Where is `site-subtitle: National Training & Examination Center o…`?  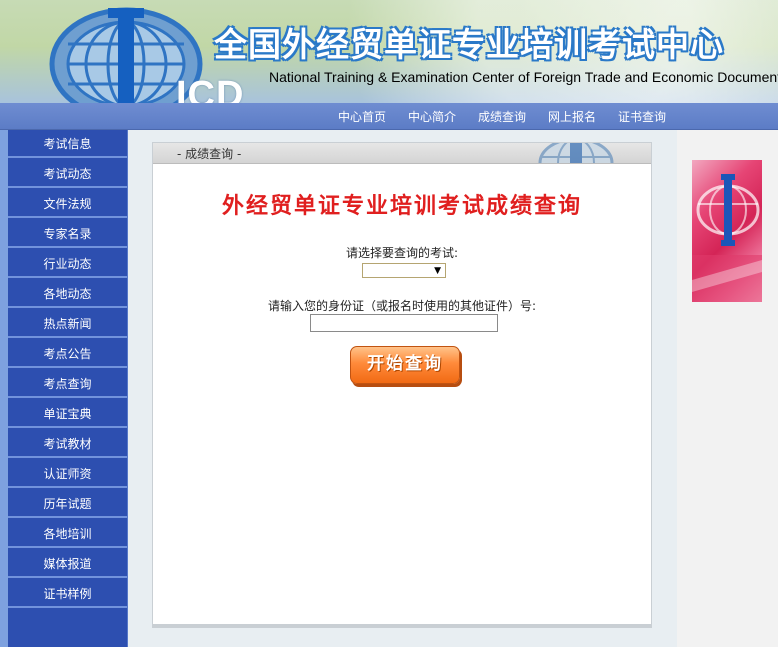
site-subtitle: National Training & Examination Center o… is located at coordinates (523, 77).